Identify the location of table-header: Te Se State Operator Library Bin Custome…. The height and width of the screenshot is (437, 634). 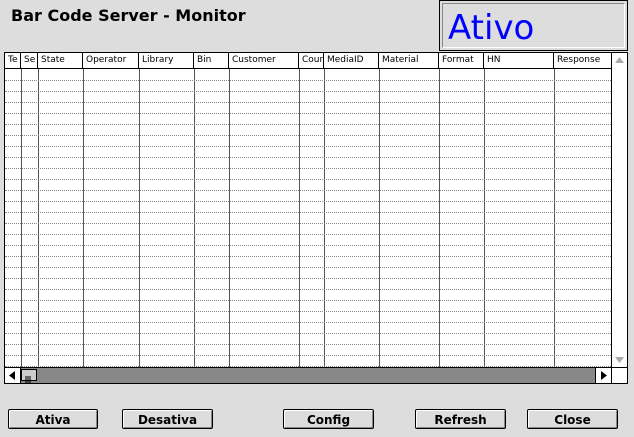
(308, 61).